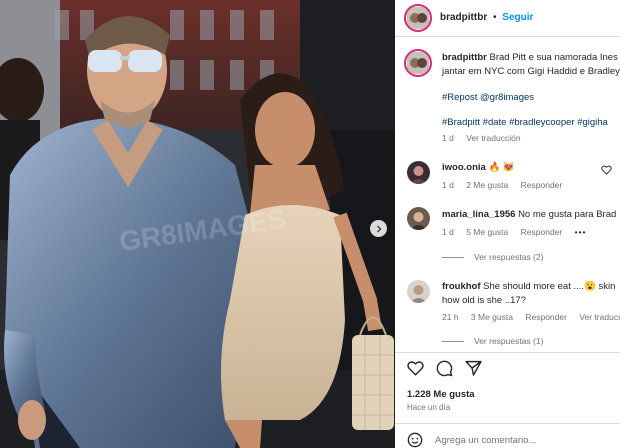 The height and width of the screenshot is (448, 620). I want to click on comment-1-meta: 1 d 2 Me gusta Responder, so click(531, 185).